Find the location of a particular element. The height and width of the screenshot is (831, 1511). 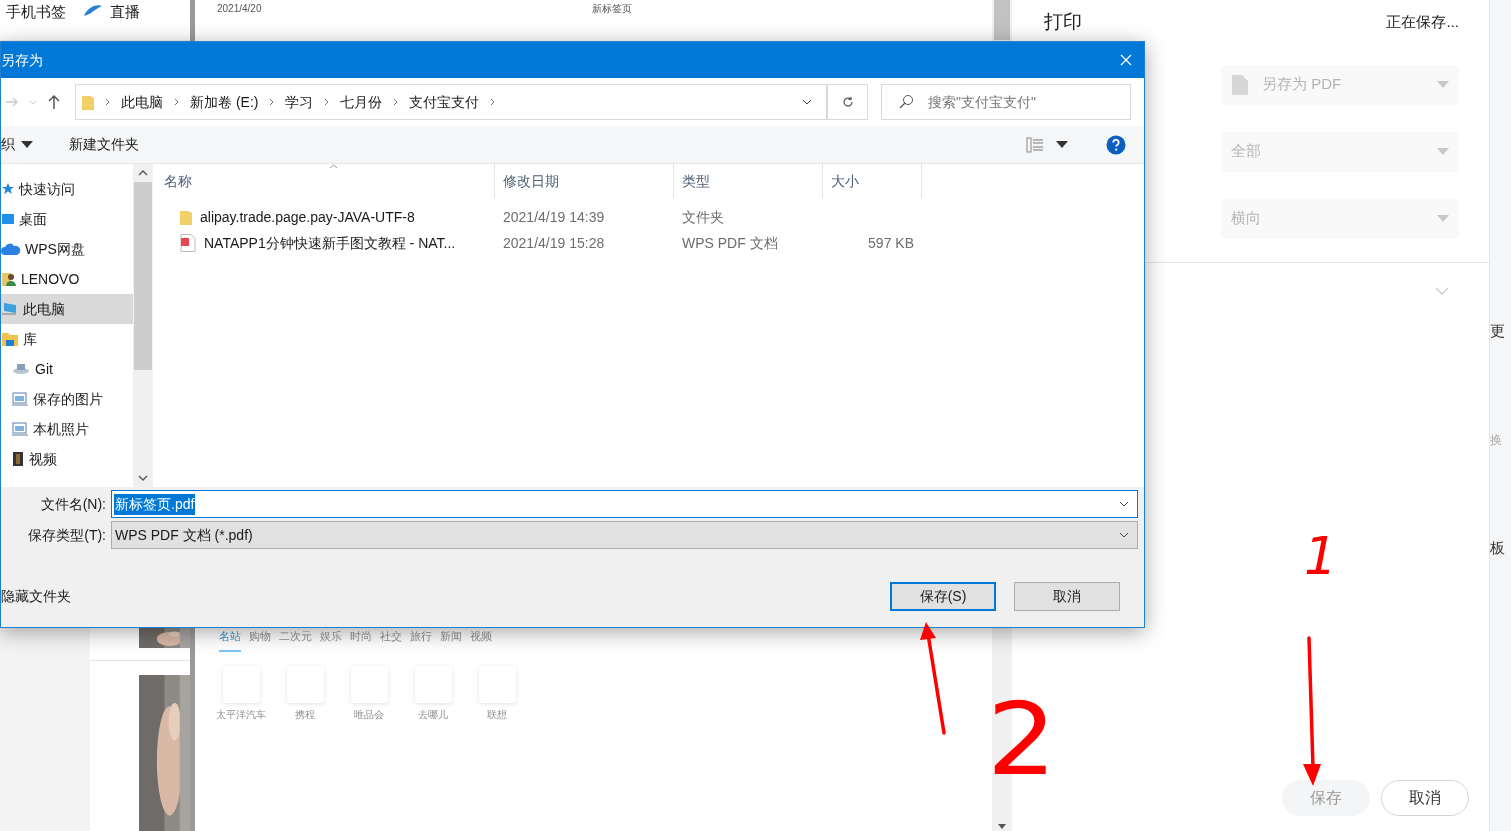

search-field: 搜索"支付宝支付" is located at coordinates (1006, 102).